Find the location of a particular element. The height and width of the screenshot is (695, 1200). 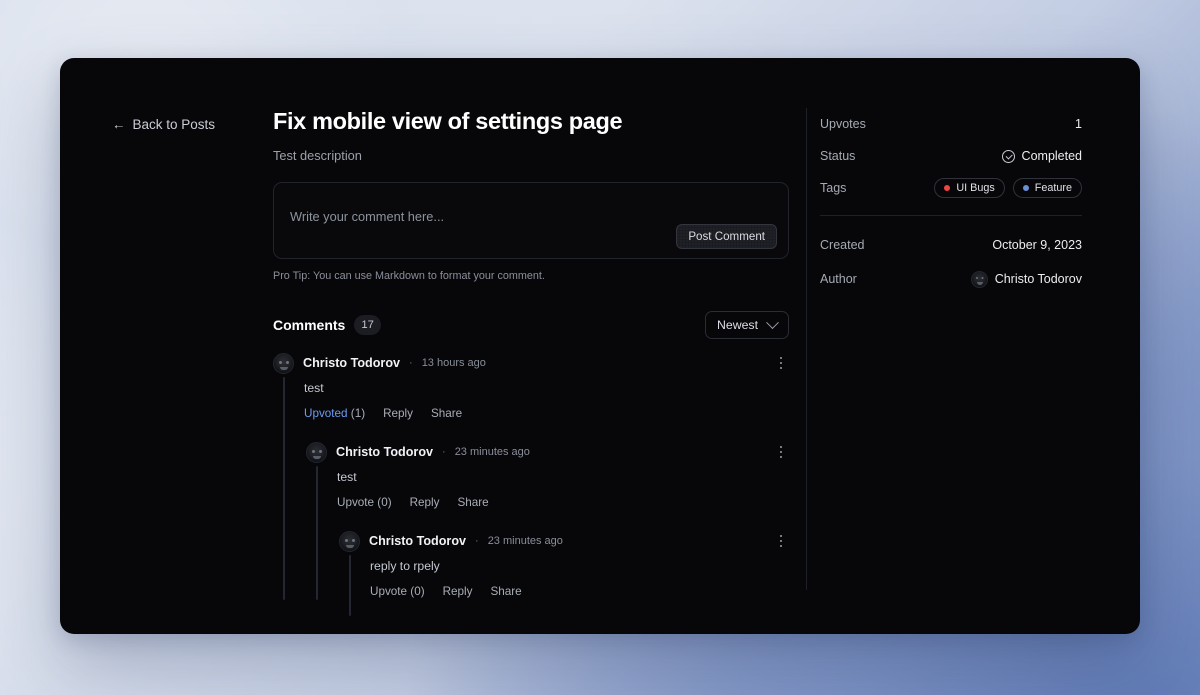

comments-title: Comments is located at coordinates (309, 325).